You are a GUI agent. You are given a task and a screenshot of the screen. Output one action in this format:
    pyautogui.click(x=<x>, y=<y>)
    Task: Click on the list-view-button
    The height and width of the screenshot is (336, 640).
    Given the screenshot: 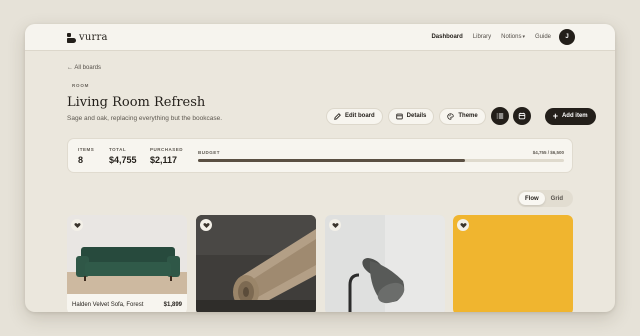 What is the action you would take?
    pyautogui.click(x=499, y=116)
    